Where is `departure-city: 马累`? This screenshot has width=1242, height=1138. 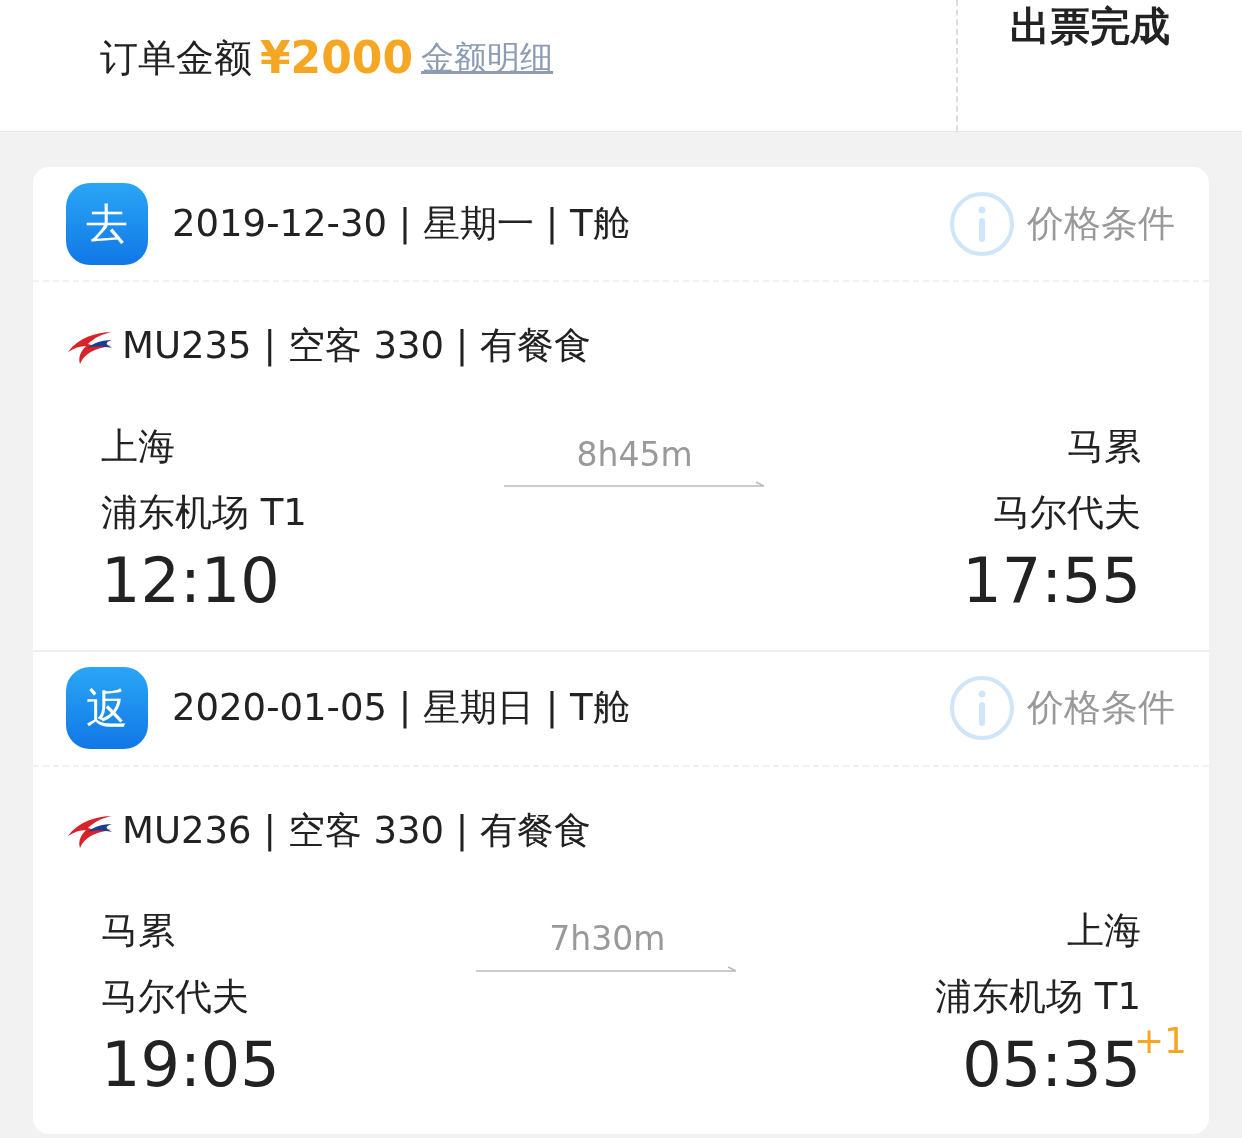 departure-city: 马累 is located at coordinates (138, 931).